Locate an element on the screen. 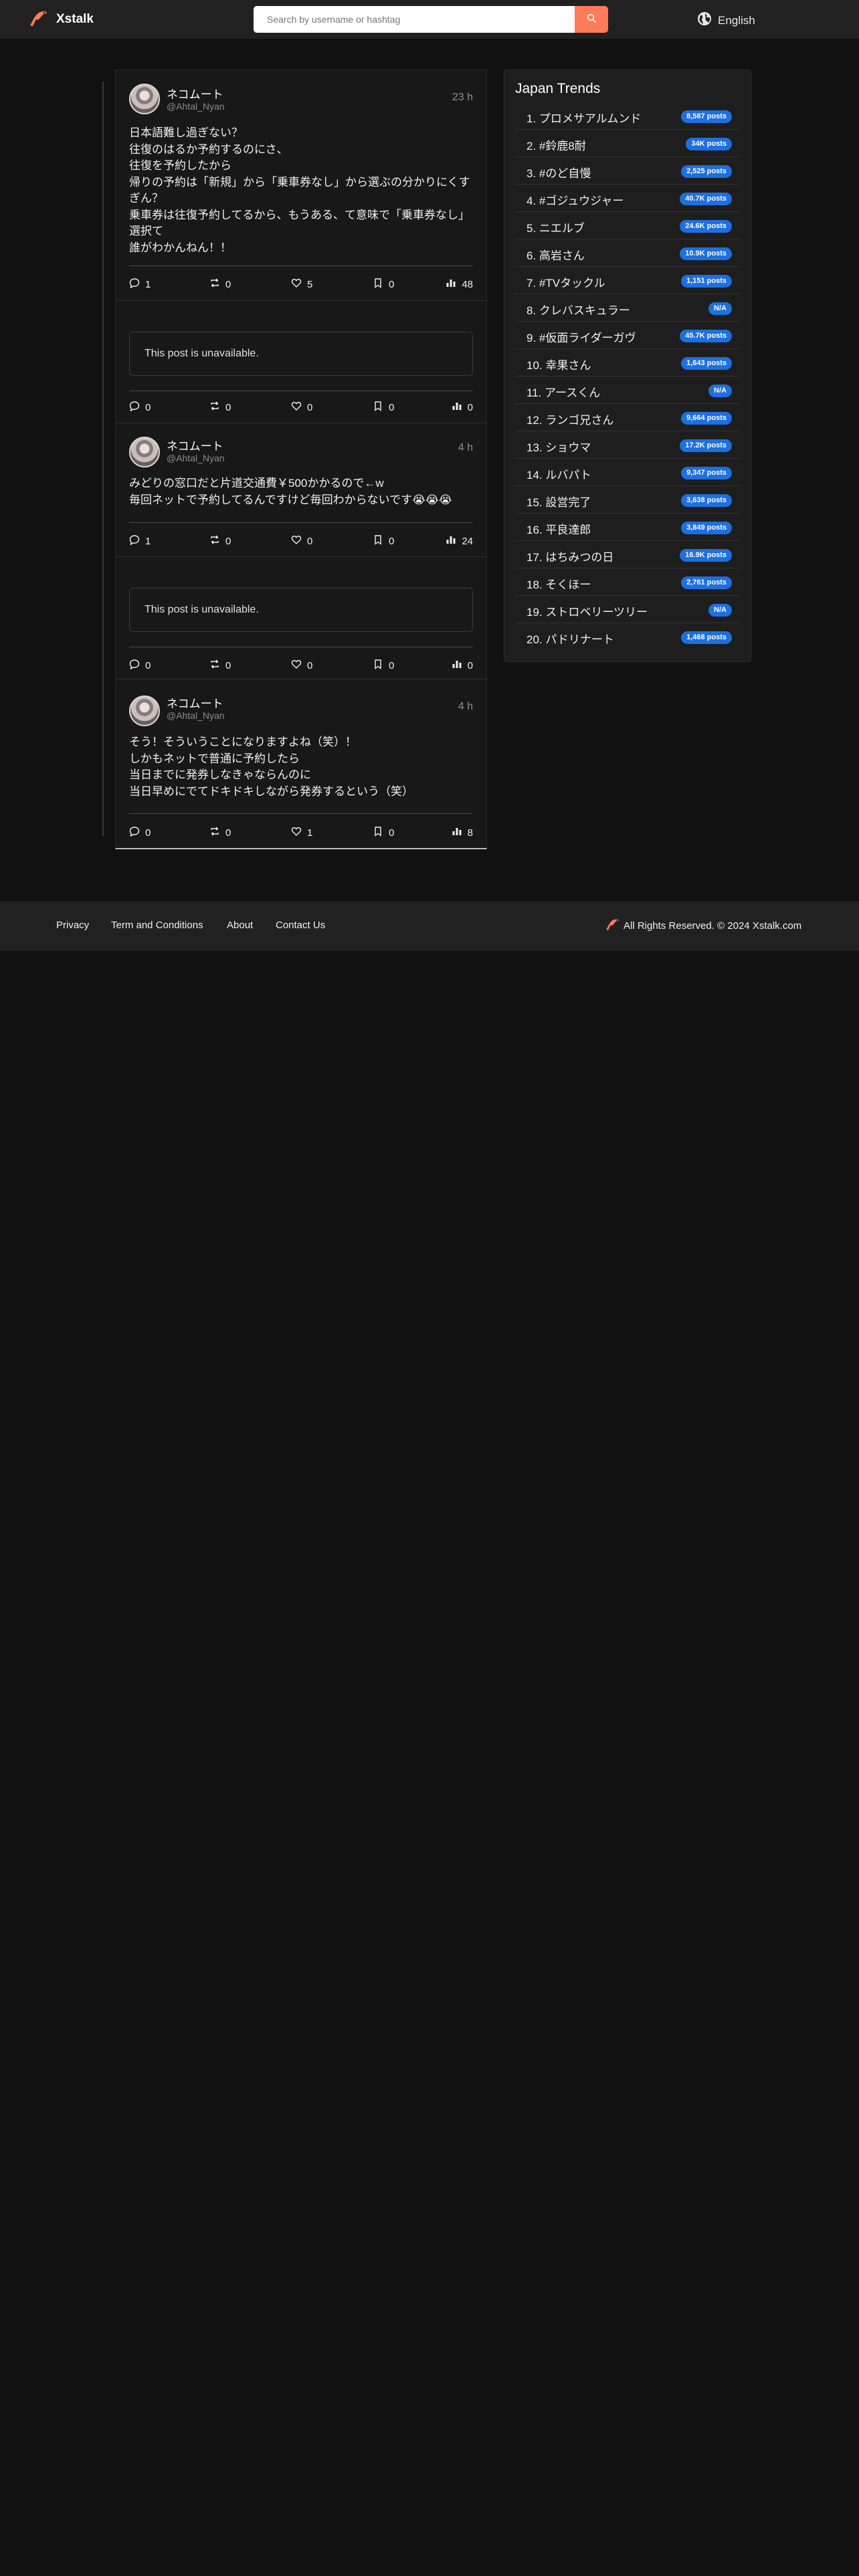 Image resolution: width=859 pixels, height=2576 pixels. trend-item: 8. クレバスキュラー N/A is located at coordinates (627, 308).